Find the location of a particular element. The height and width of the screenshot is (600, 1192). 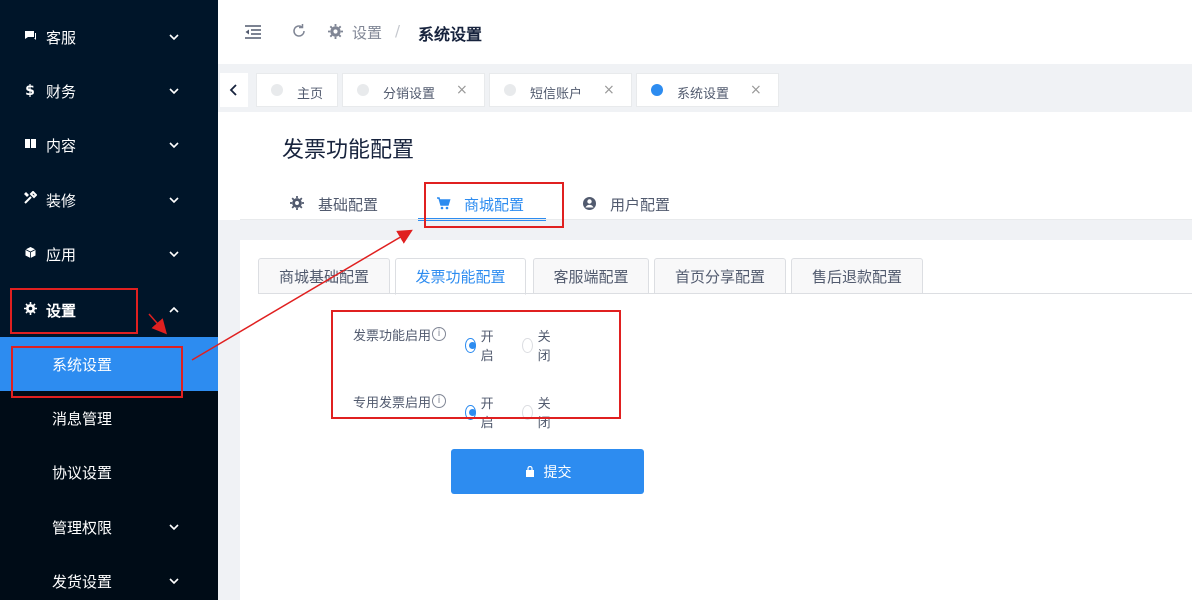

sidebar-item-apps: 应用 is located at coordinates (109, 254).